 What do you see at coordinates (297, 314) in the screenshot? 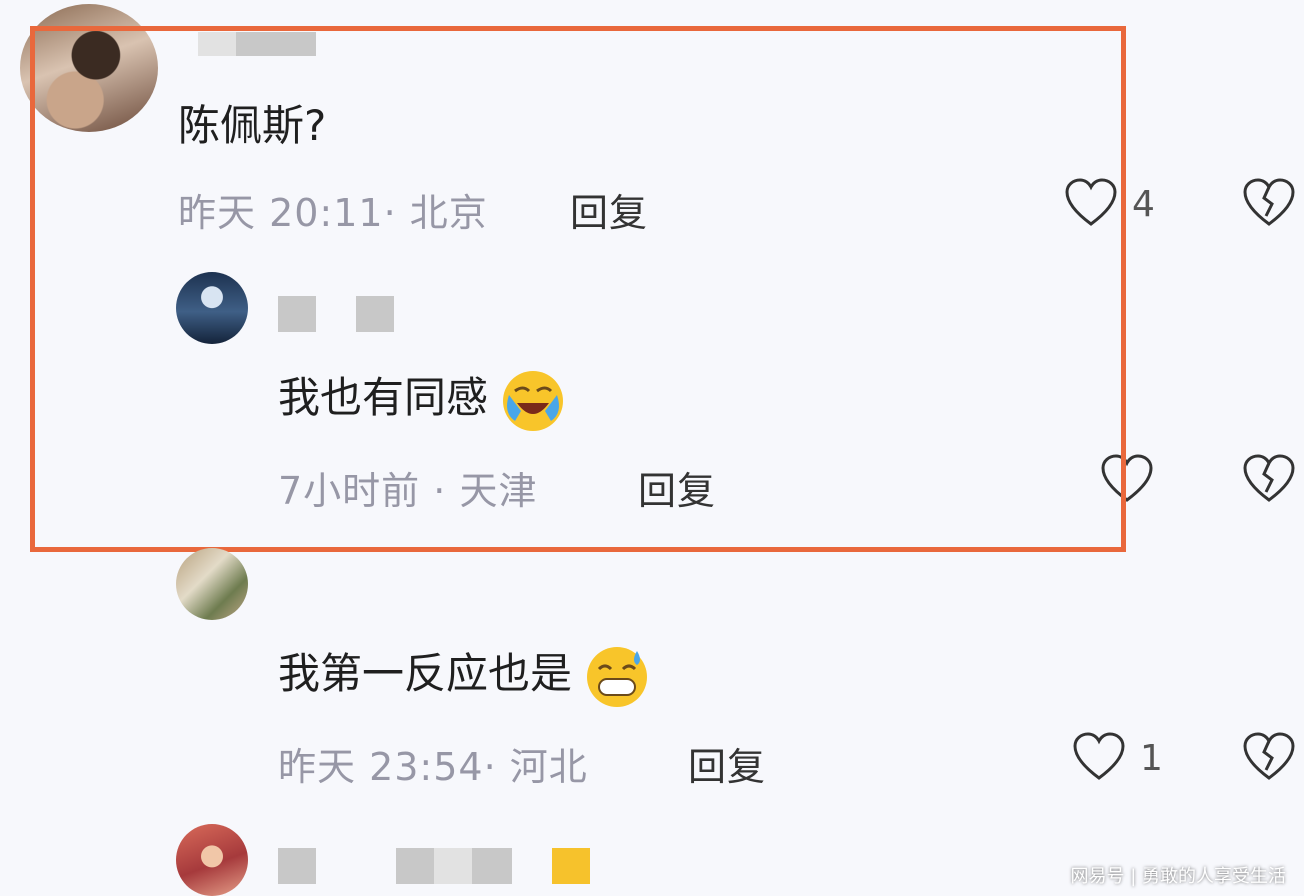
I see `redacted-username-2a` at bounding box center [297, 314].